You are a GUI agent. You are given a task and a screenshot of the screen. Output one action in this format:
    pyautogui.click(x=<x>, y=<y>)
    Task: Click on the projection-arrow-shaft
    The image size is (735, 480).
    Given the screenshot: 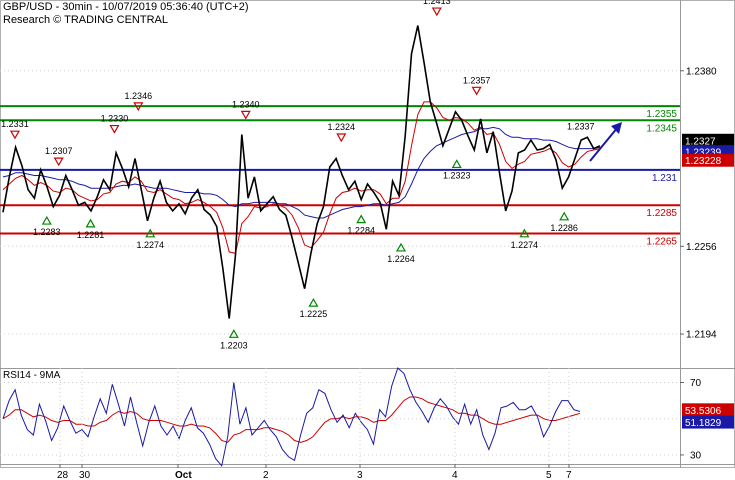 What is the action you would take?
    pyautogui.click(x=604, y=144)
    